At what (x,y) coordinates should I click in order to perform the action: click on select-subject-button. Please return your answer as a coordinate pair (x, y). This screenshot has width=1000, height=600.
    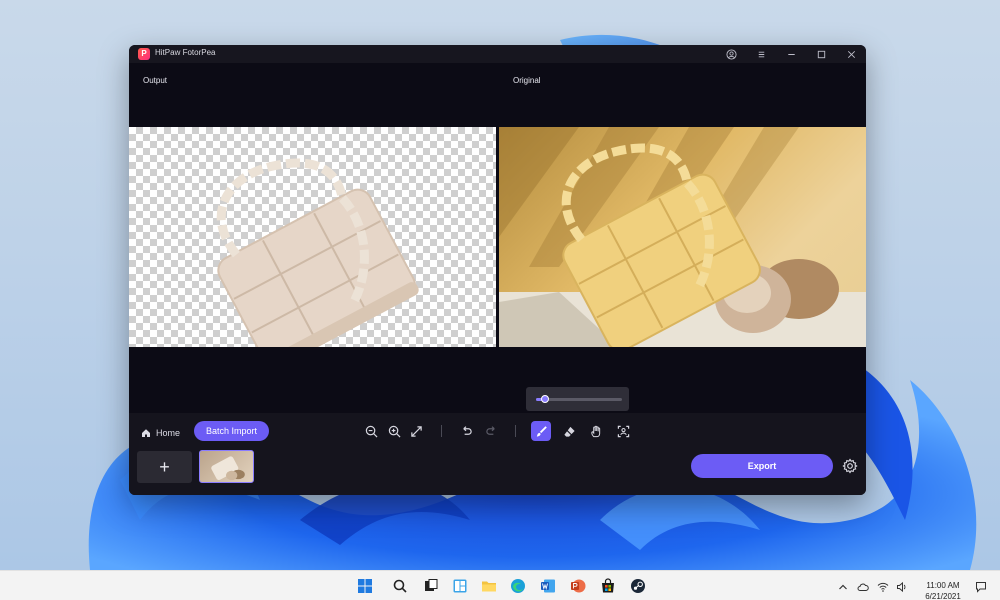
    Looking at the image, I should click on (623, 431).